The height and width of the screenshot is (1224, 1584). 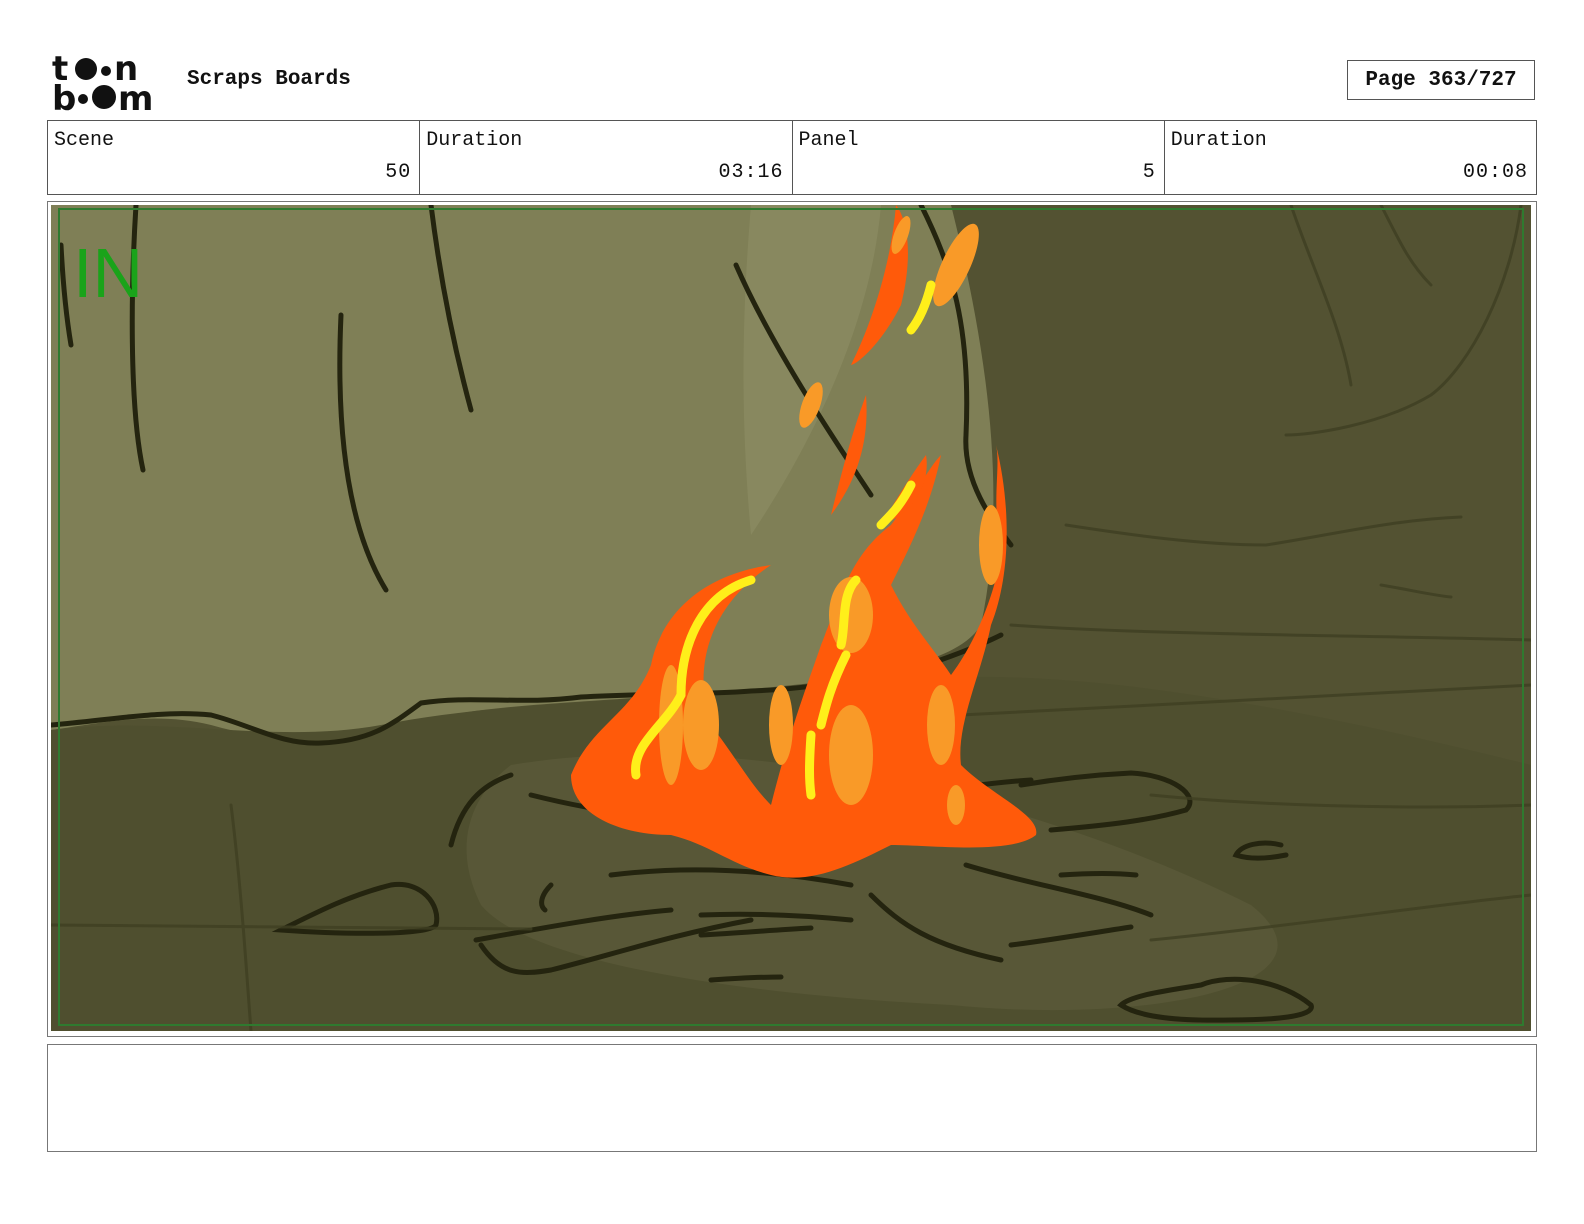 I want to click on panel-cell: Panel 5, so click(x=977, y=157).